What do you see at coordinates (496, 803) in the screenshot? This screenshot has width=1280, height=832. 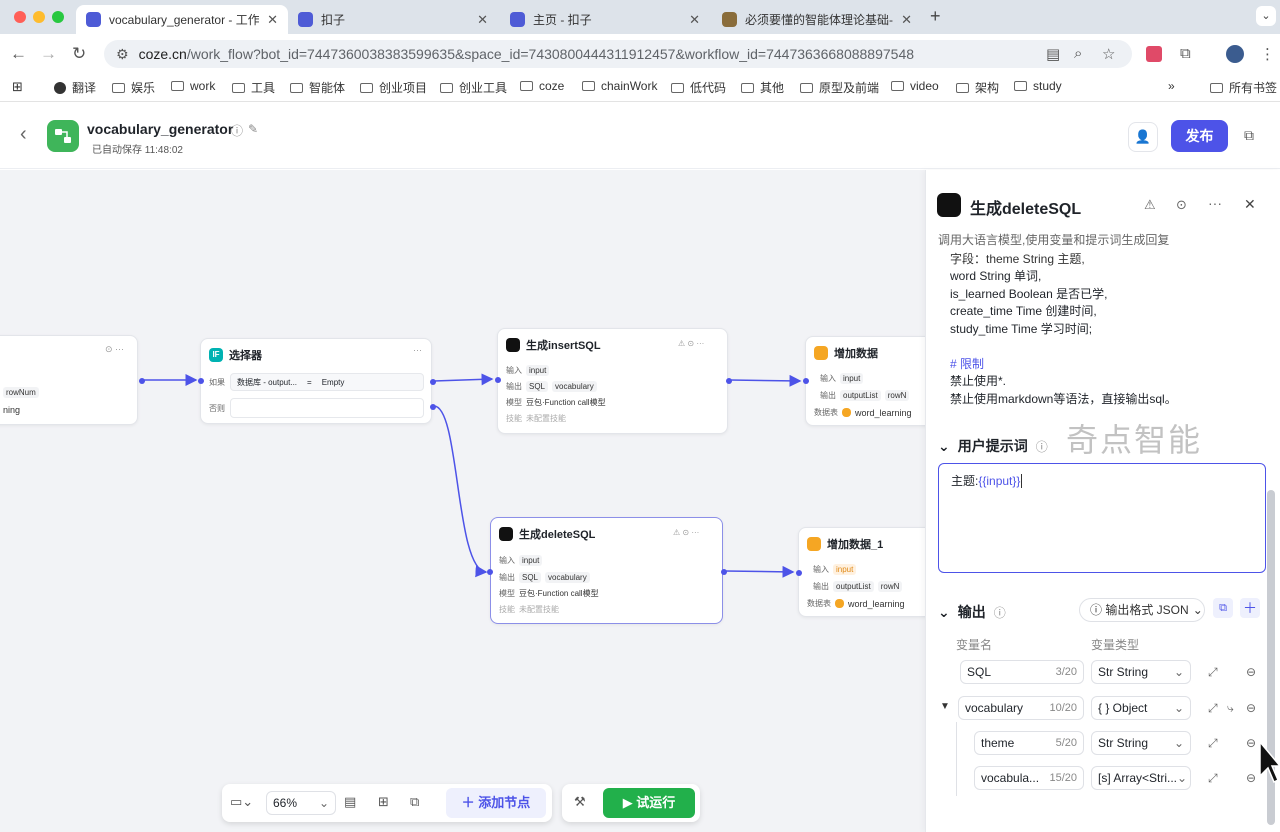 I see `add-node-button: ＋ 添加节点` at bounding box center [496, 803].